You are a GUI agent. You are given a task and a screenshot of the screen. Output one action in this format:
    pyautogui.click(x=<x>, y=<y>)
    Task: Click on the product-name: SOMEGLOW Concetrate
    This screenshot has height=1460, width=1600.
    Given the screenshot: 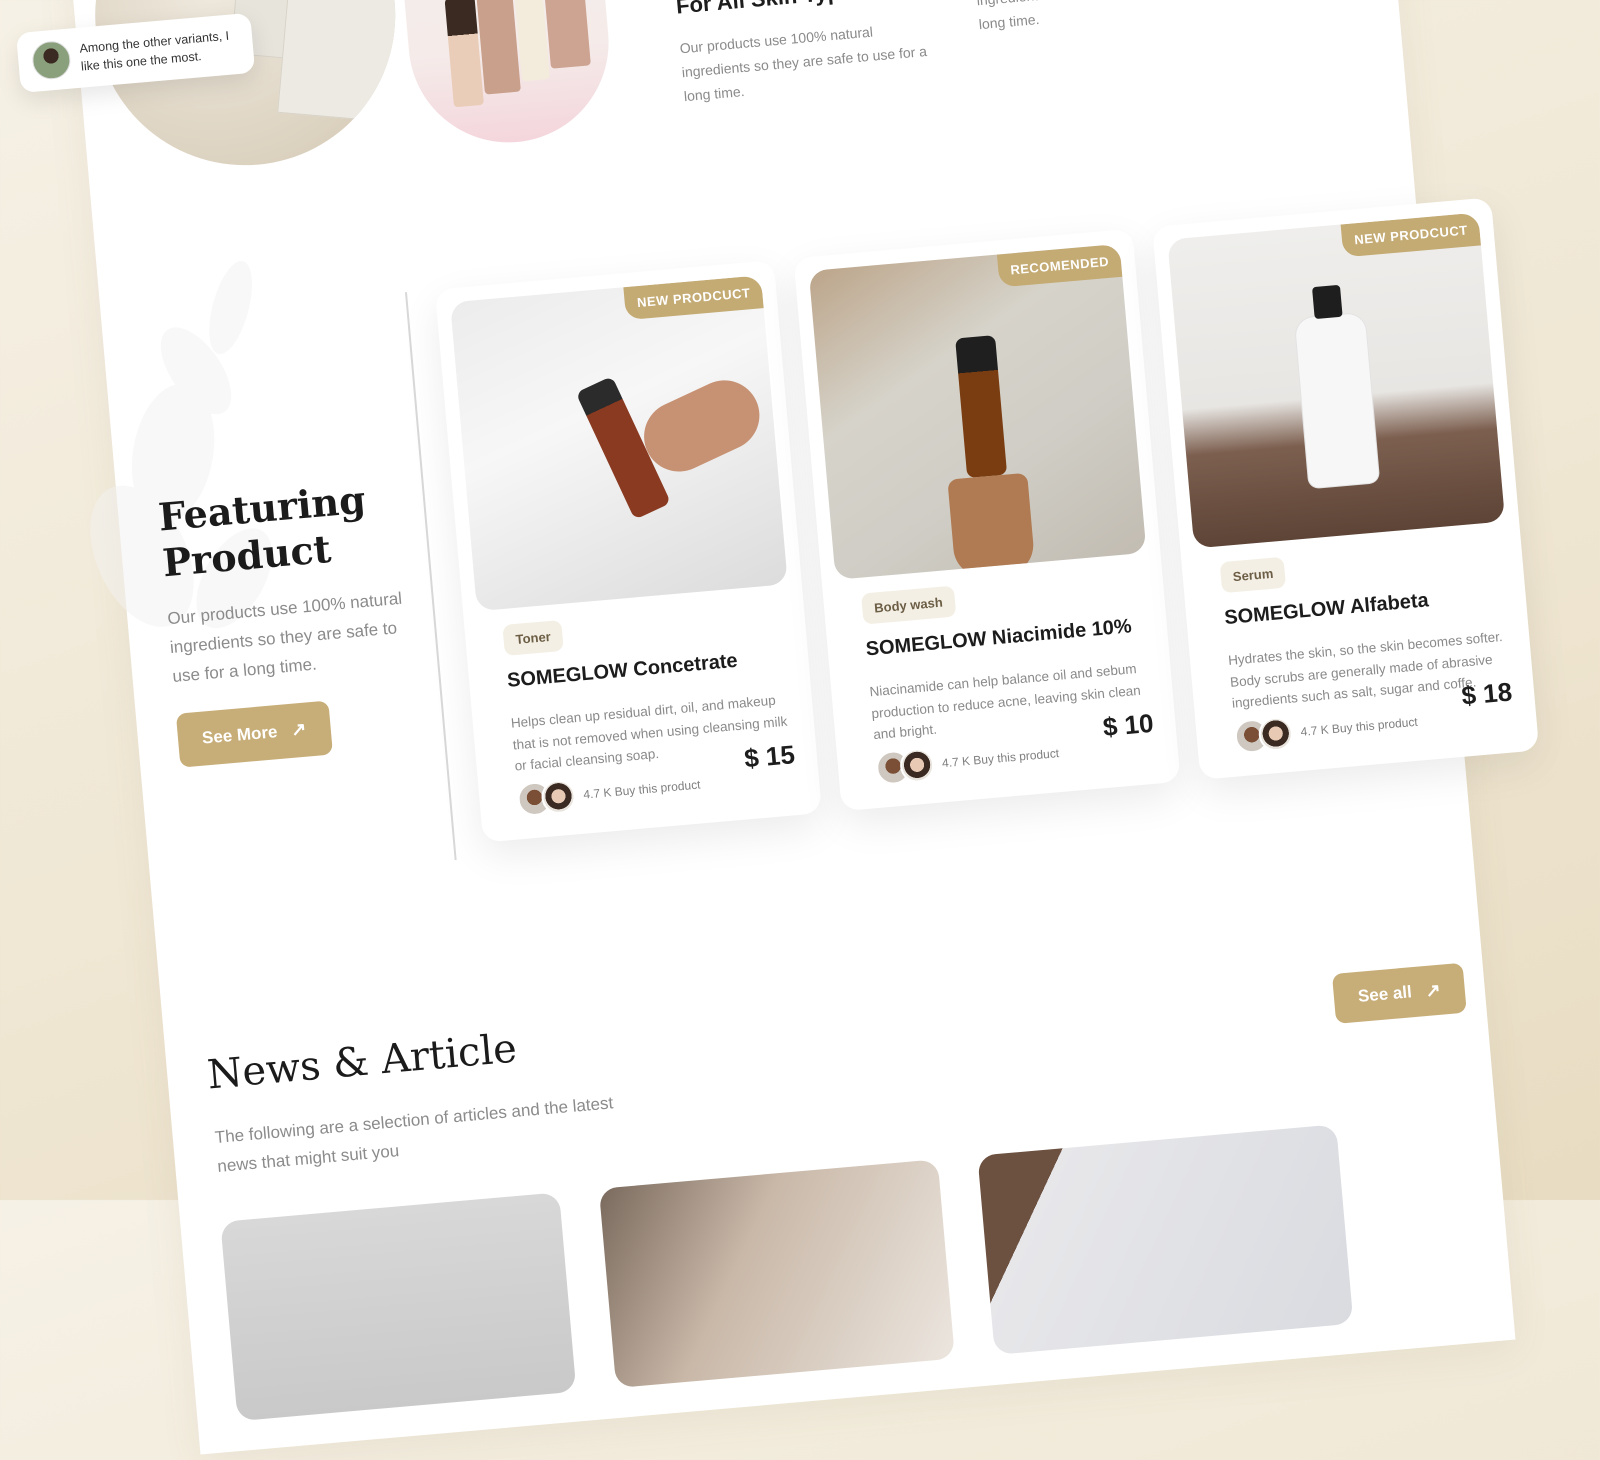 What is the action you would take?
    pyautogui.click(x=622, y=671)
    